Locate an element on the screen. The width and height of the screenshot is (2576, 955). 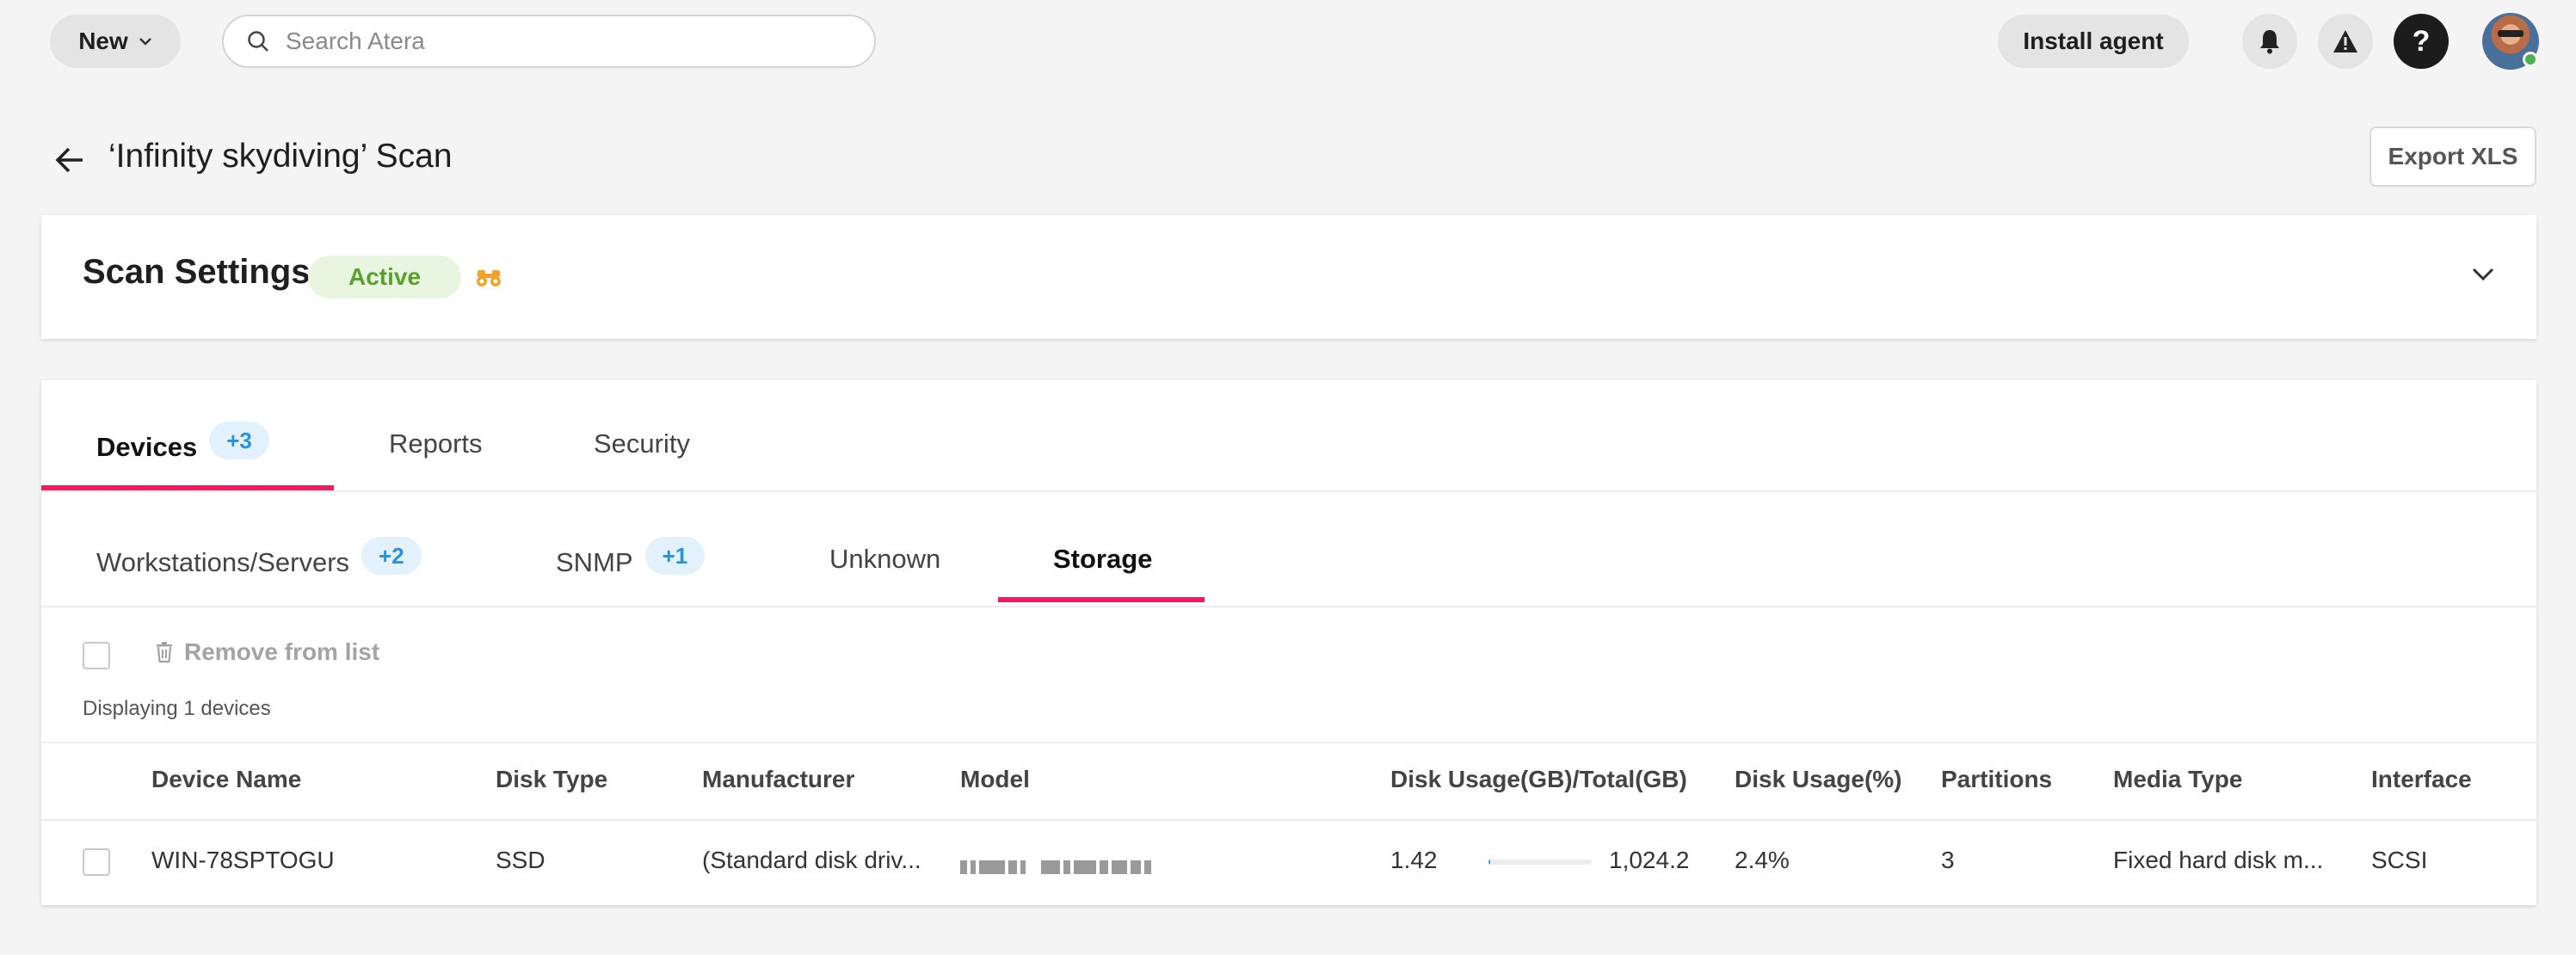
subtab-snmp-label: SNMP is located at coordinates (594, 562).